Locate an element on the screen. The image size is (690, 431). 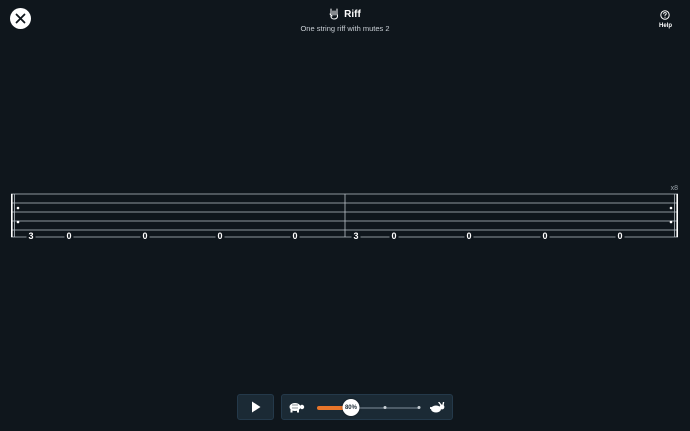
rock-hand-icon is located at coordinates (334, 14).